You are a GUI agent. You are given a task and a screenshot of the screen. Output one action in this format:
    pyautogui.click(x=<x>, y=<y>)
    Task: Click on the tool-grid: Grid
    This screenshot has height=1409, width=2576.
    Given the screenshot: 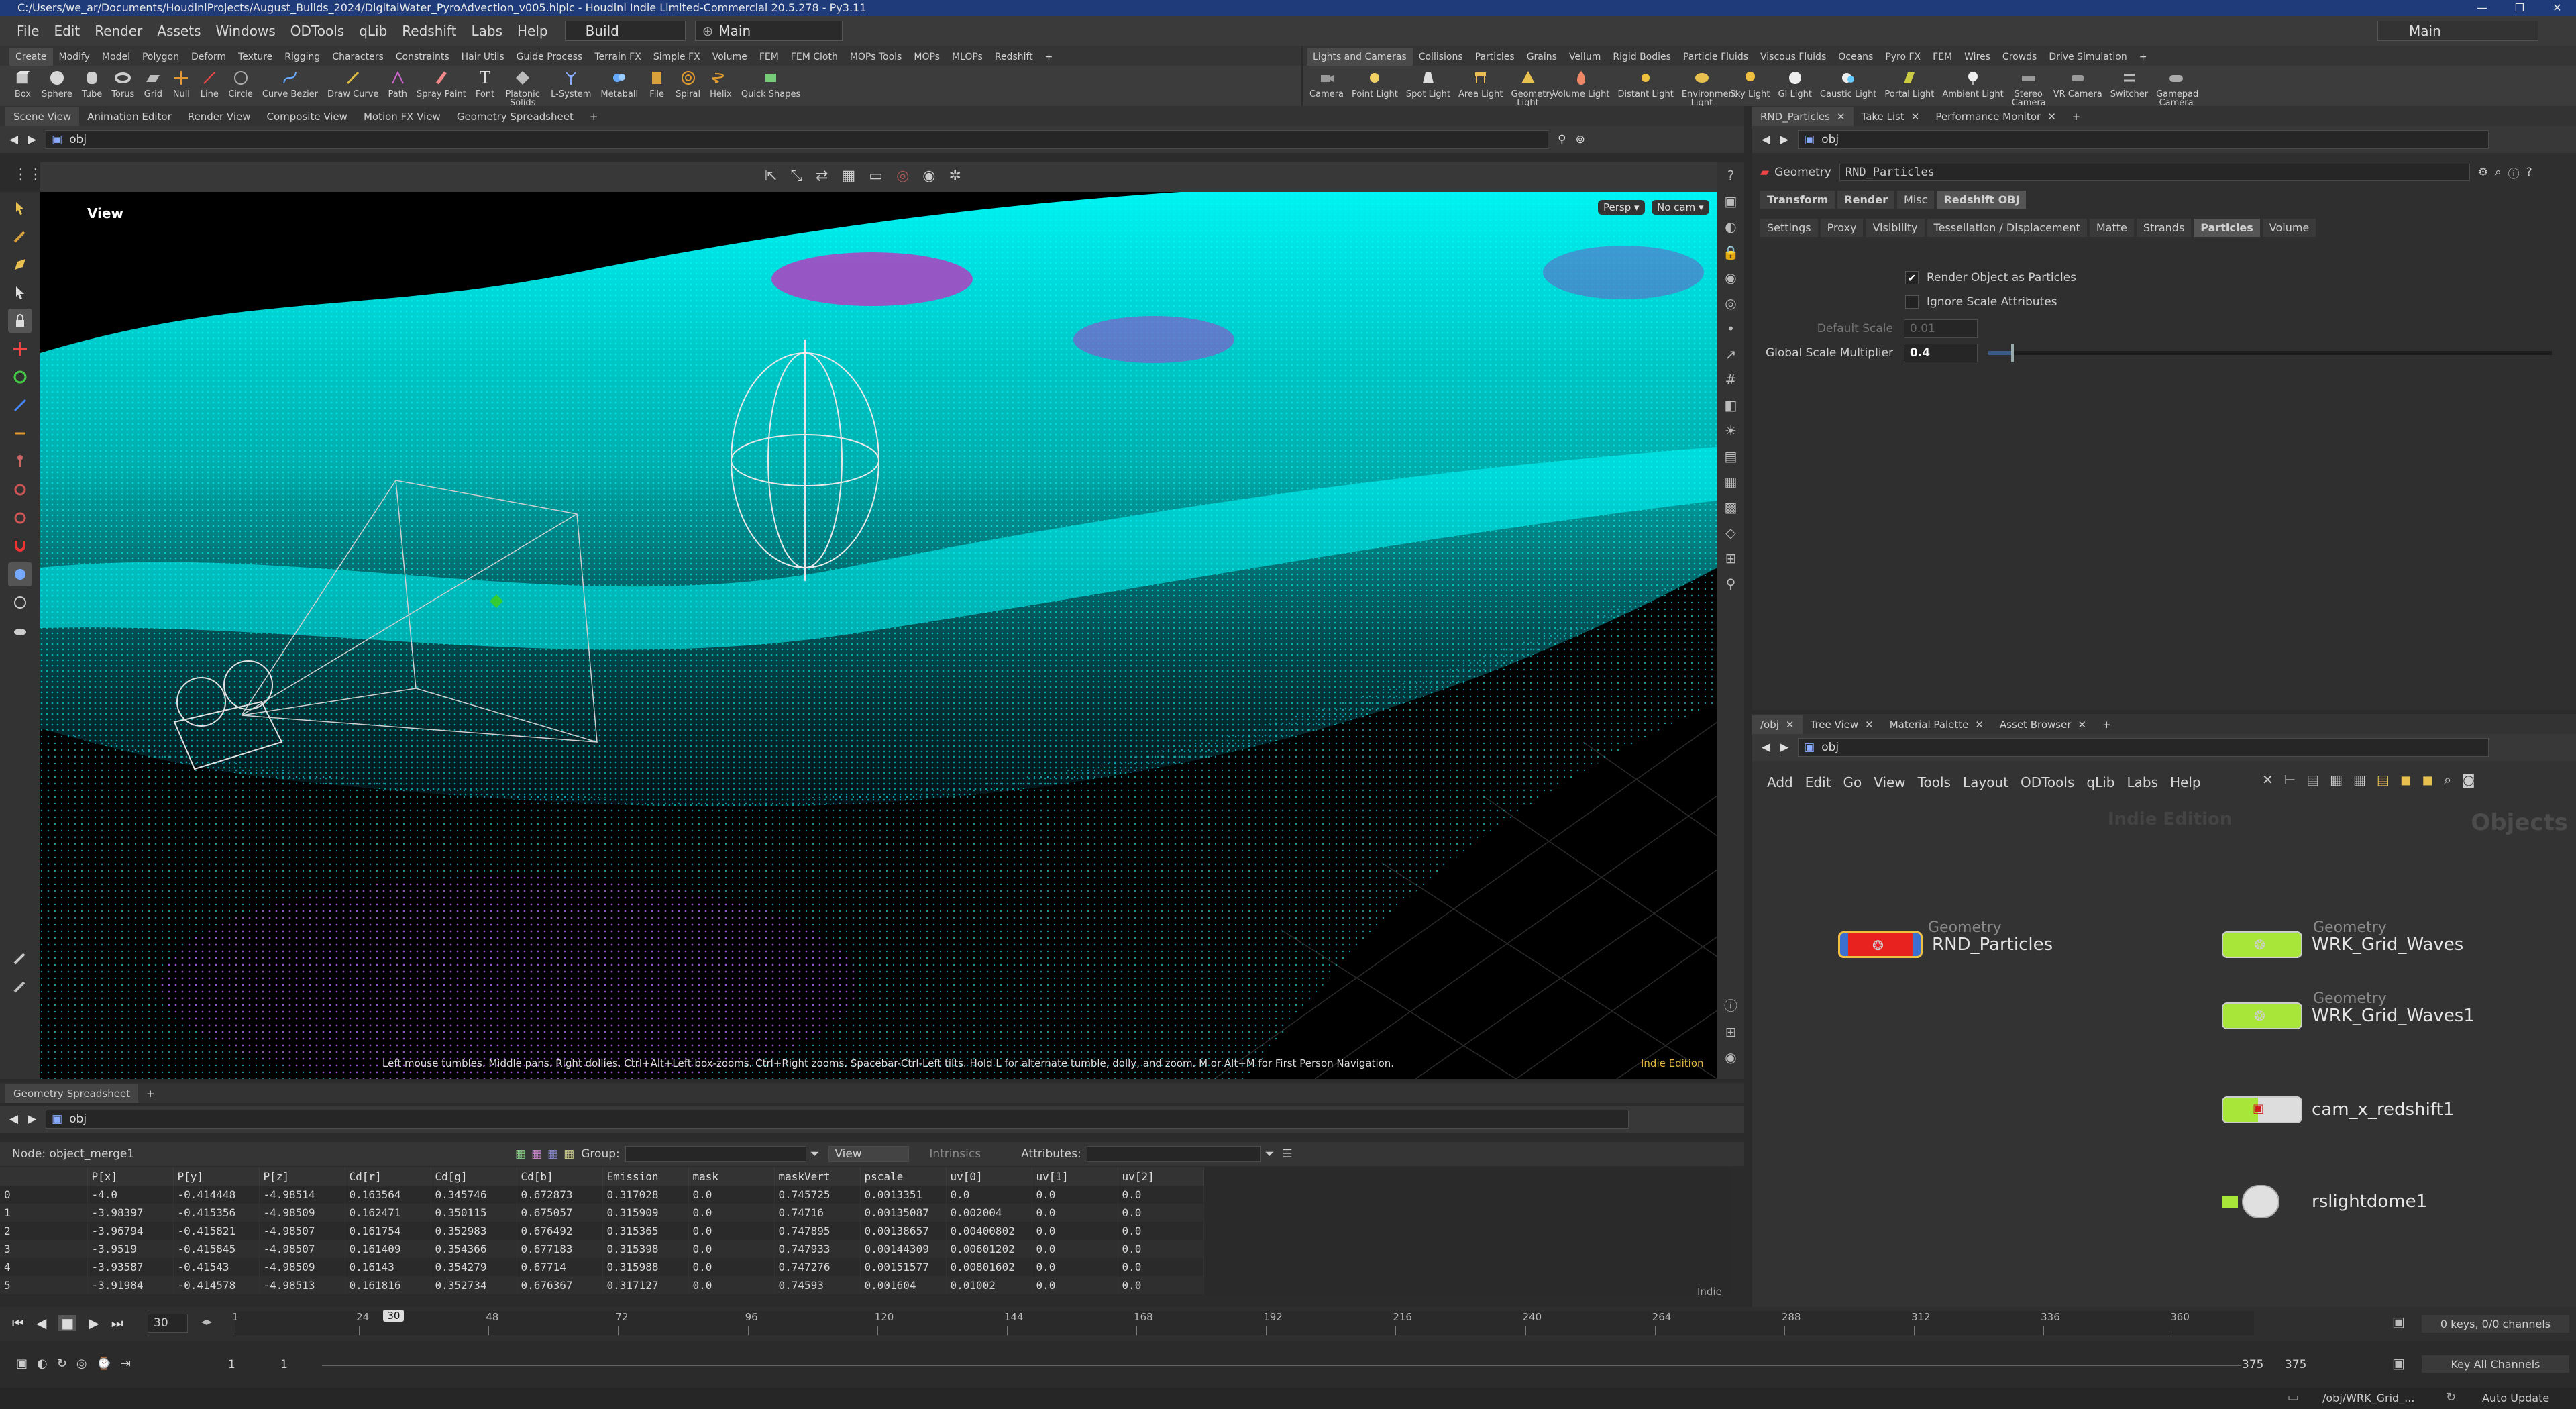 What is the action you would take?
    pyautogui.click(x=153, y=82)
    